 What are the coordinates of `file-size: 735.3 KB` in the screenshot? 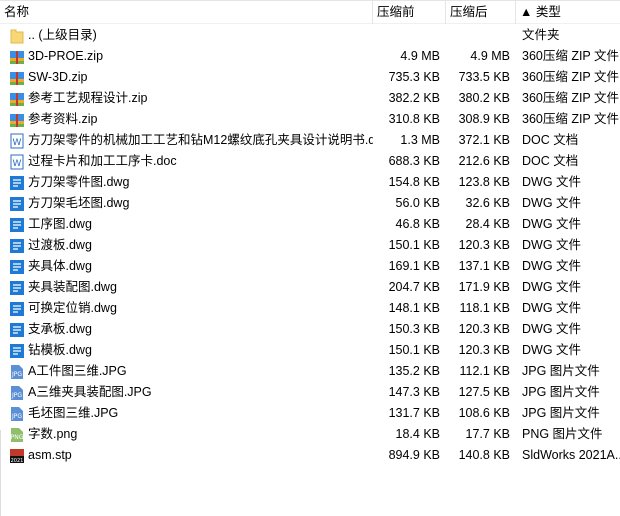 It's located at (414, 77).